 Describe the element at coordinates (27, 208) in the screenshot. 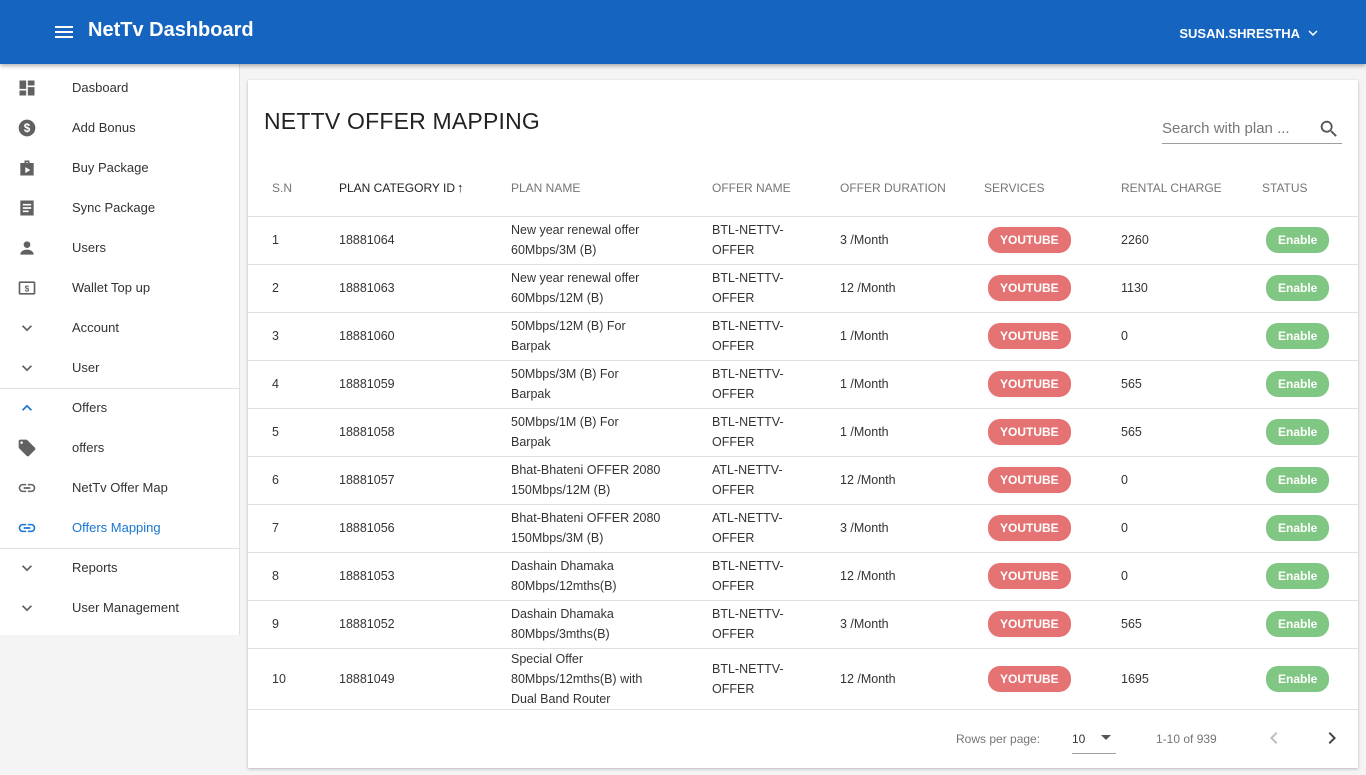

I see `list-icon` at that location.